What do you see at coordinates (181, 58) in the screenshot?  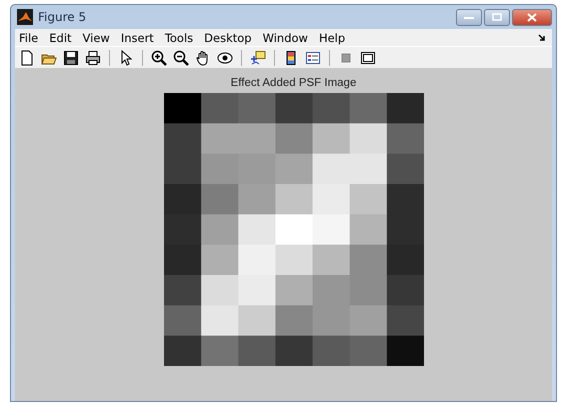 I see `zoom-out-icon` at bounding box center [181, 58].